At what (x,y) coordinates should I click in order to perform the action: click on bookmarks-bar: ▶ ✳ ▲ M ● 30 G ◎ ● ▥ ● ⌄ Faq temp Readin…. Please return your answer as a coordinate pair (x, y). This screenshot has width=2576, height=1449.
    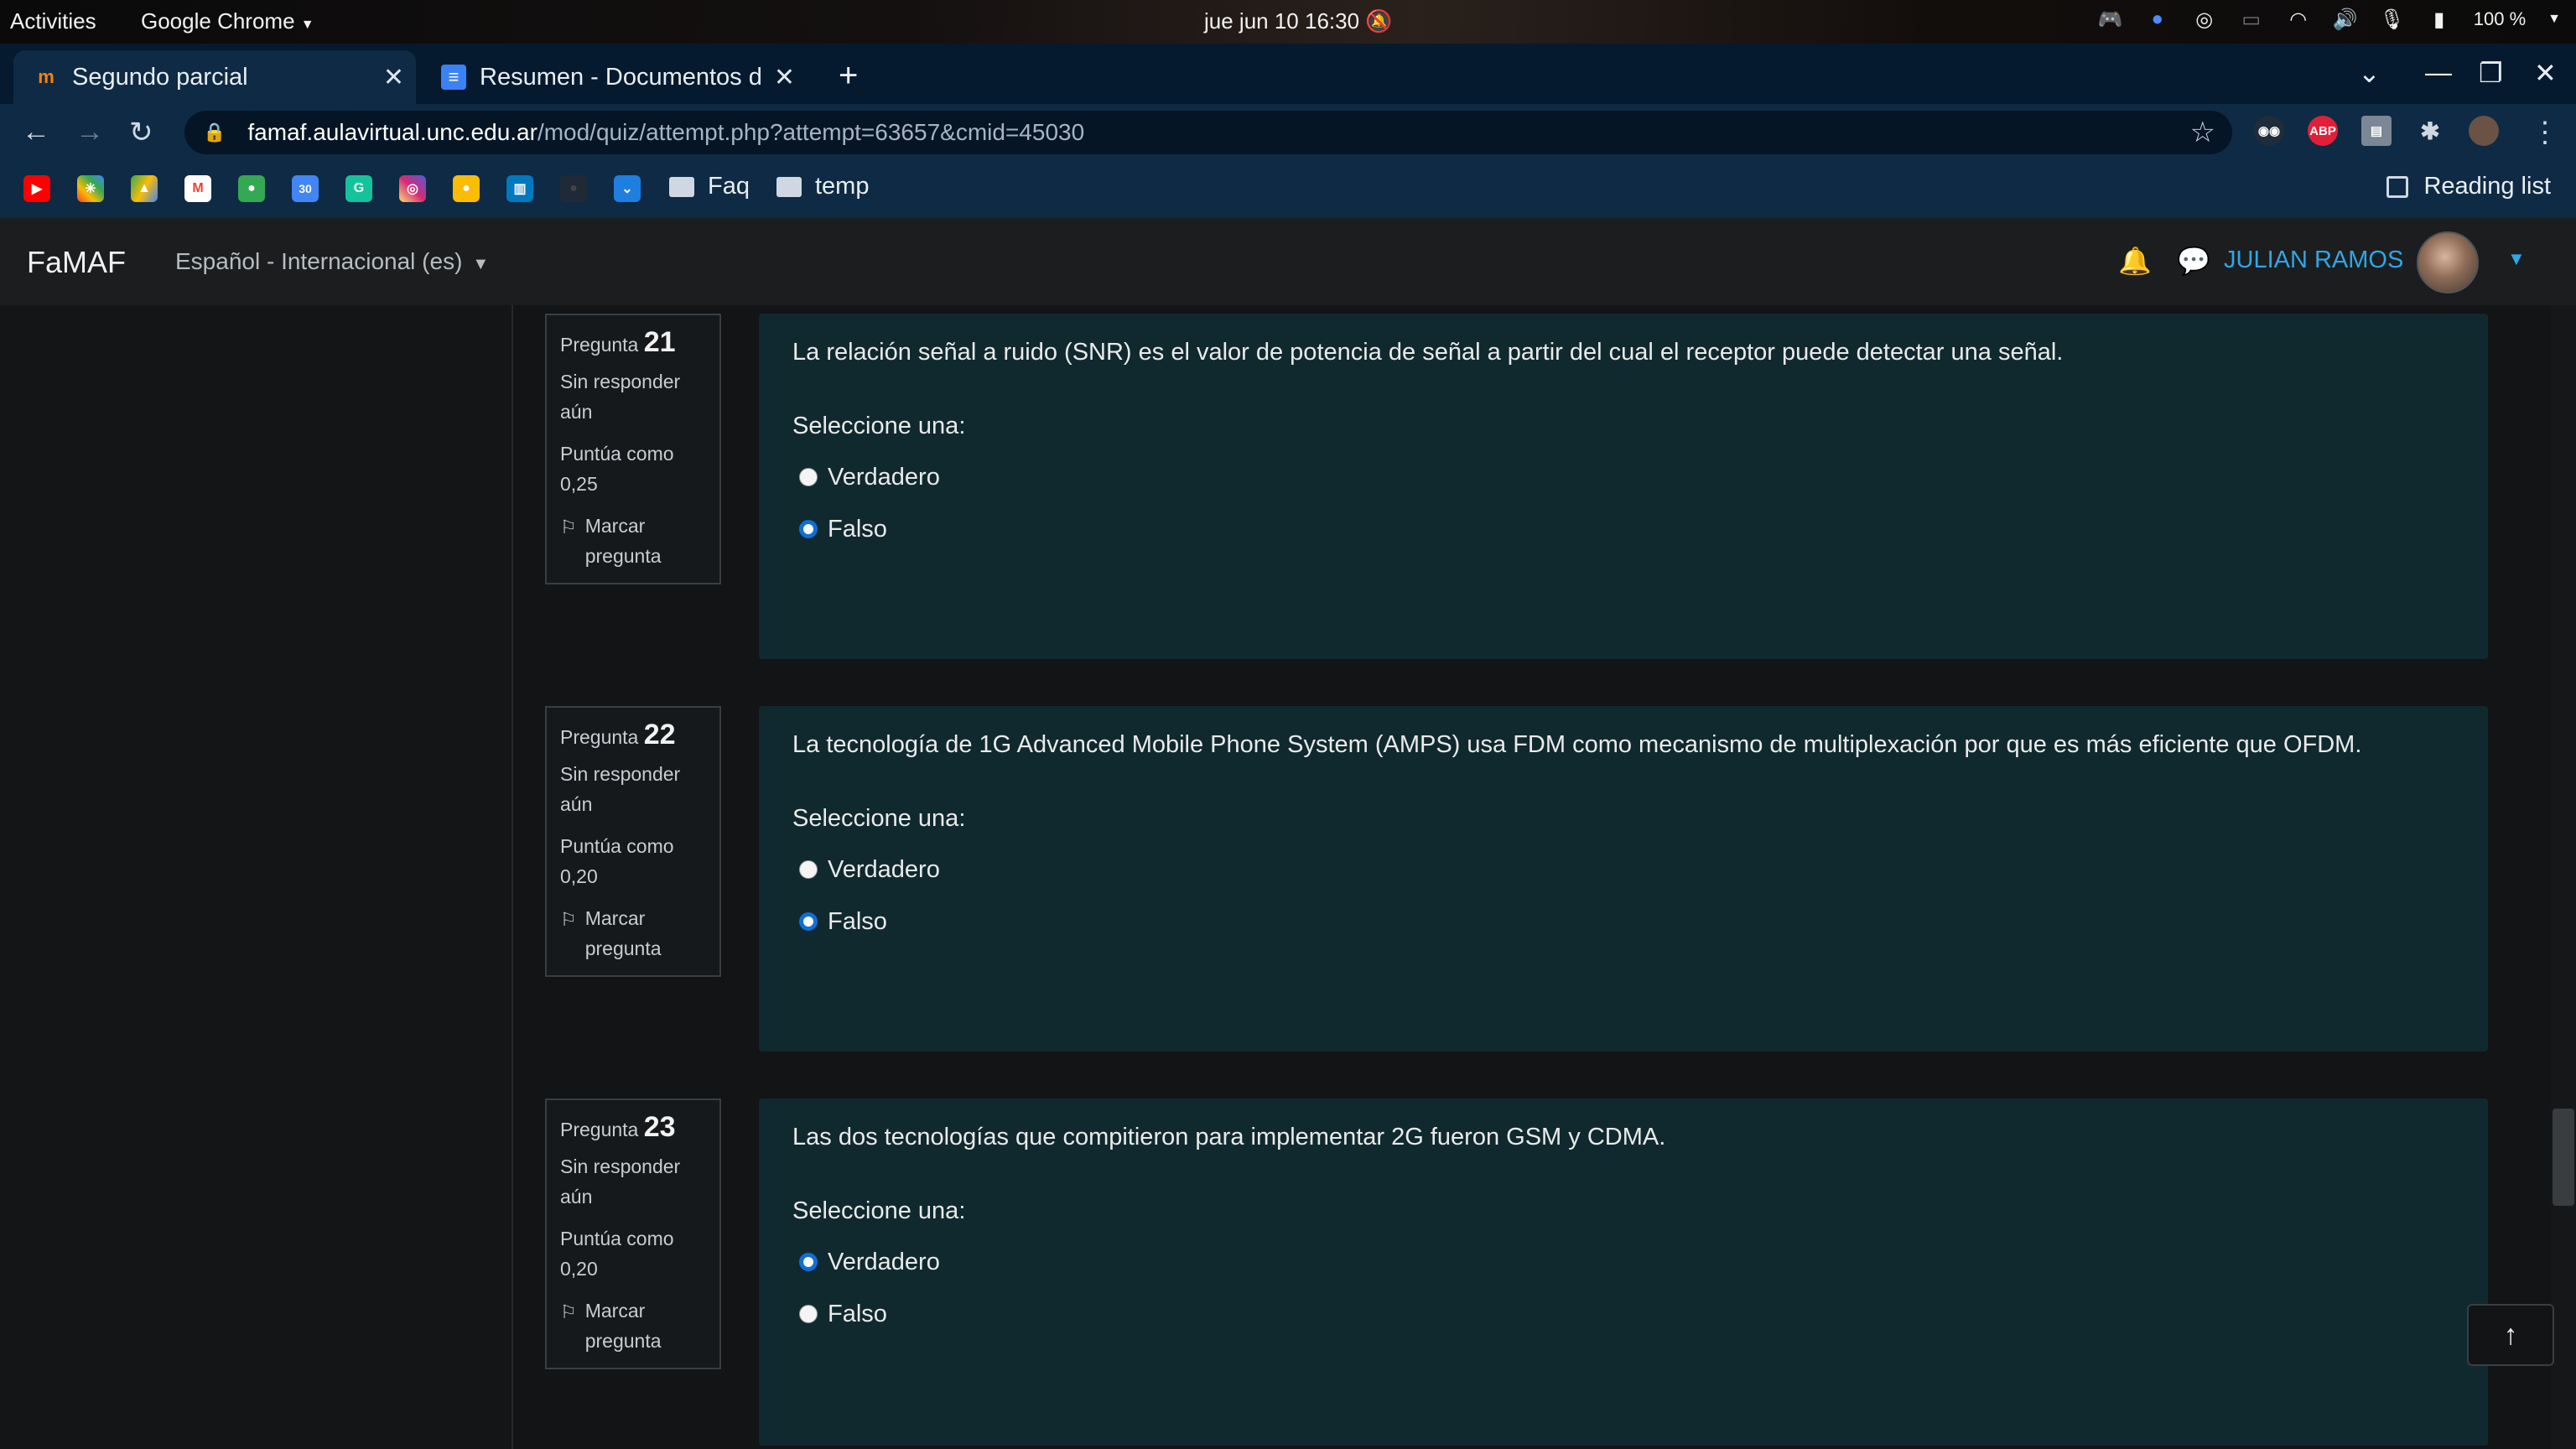
    Looking at the image, I should click on (1288, 189).